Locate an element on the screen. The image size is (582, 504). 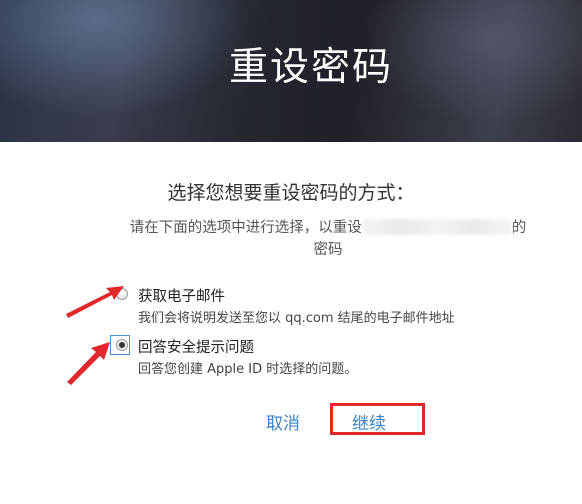
section-heading: 选择您想要重设密码的方式： is located at coordinates (291, 193).